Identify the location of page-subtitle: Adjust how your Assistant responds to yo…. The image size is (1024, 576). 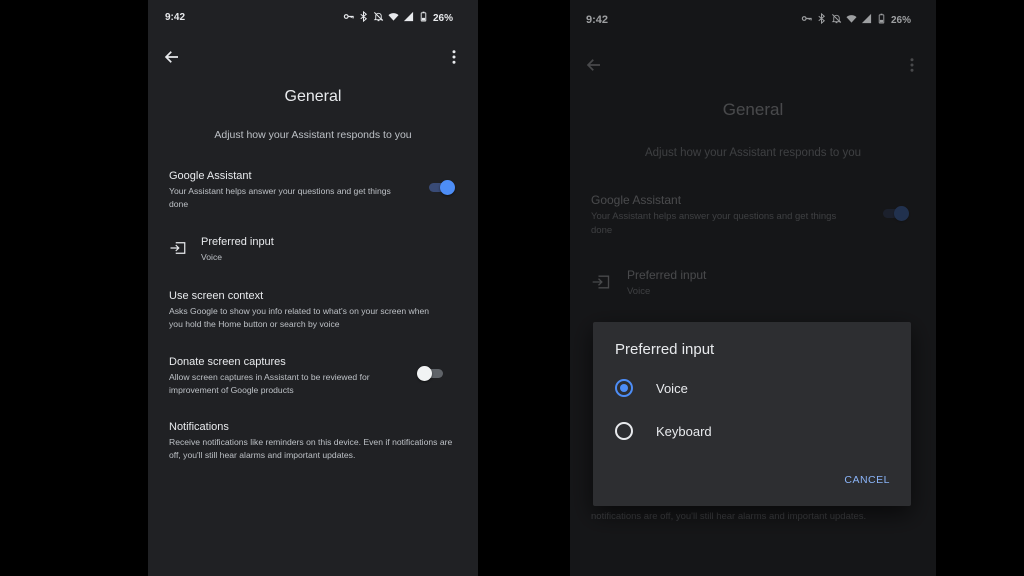
(313, 135).